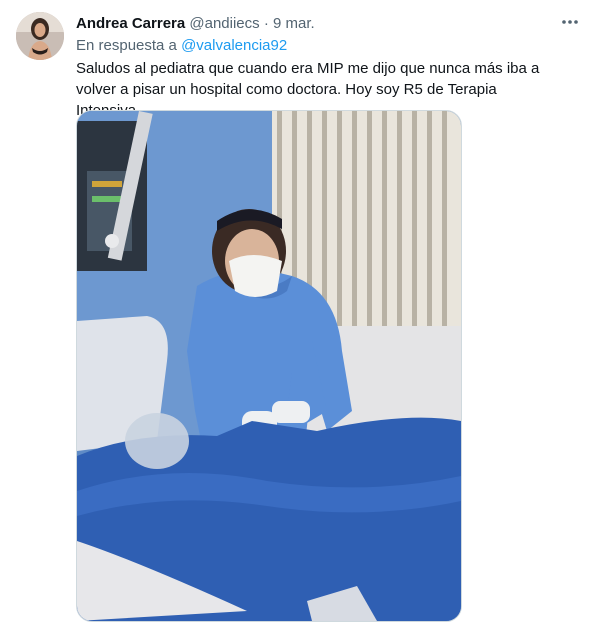 Image resolution: width=594 pixels, height=625 pixels. What do you see at coordinates (224, 23) in the screenshot?
I see `author-handle: @andiiecs` at bounding box center [224, 23].